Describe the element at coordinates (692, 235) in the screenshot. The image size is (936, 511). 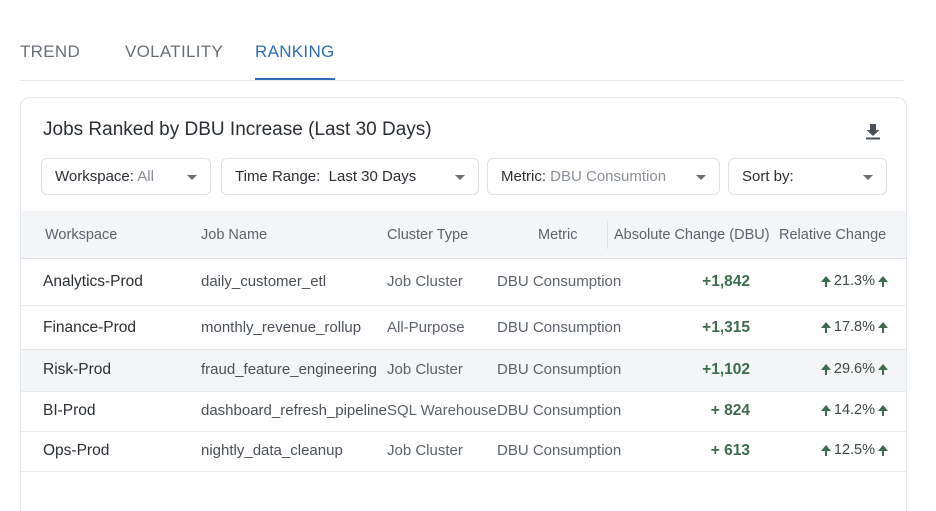
I see `column-header-absolute-change: Absolute Change (DBU)` at that location.